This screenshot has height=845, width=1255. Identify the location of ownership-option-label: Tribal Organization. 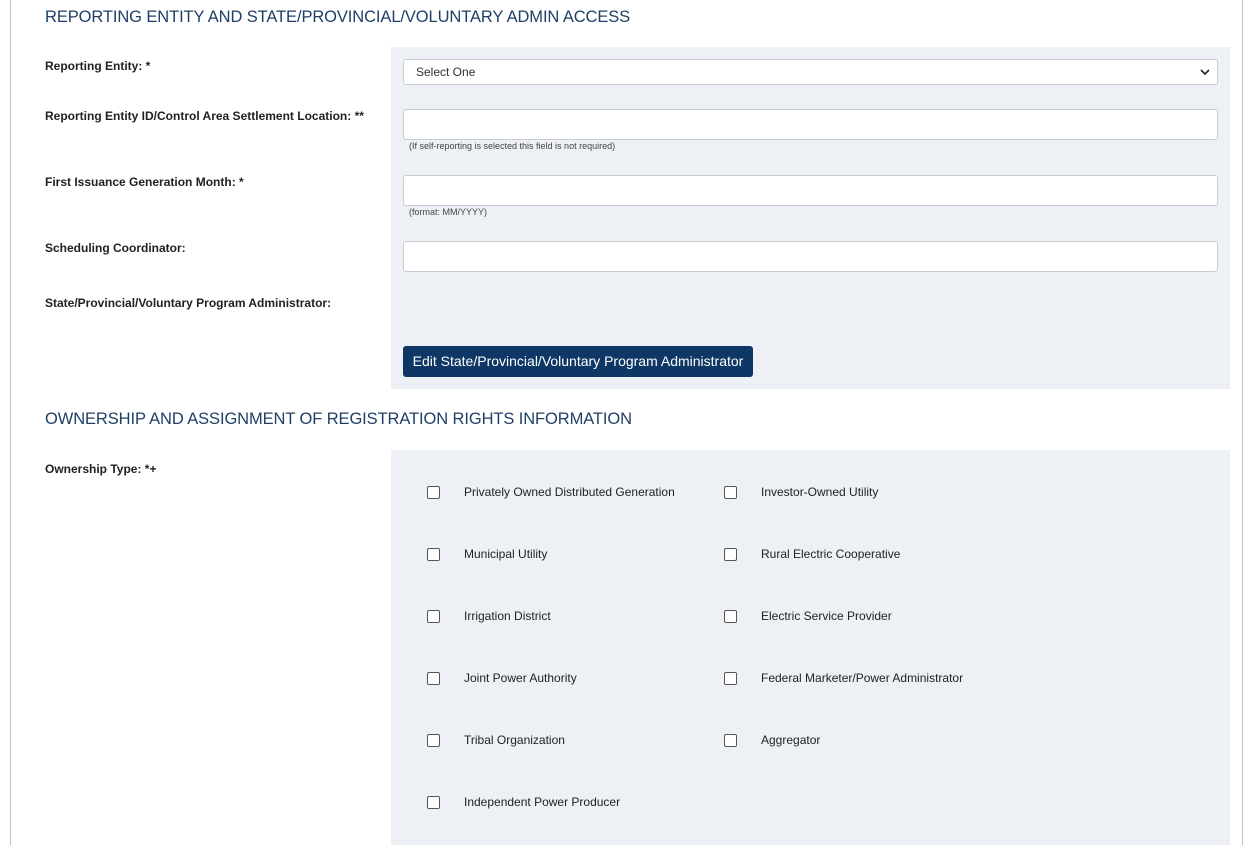
(514, 740).